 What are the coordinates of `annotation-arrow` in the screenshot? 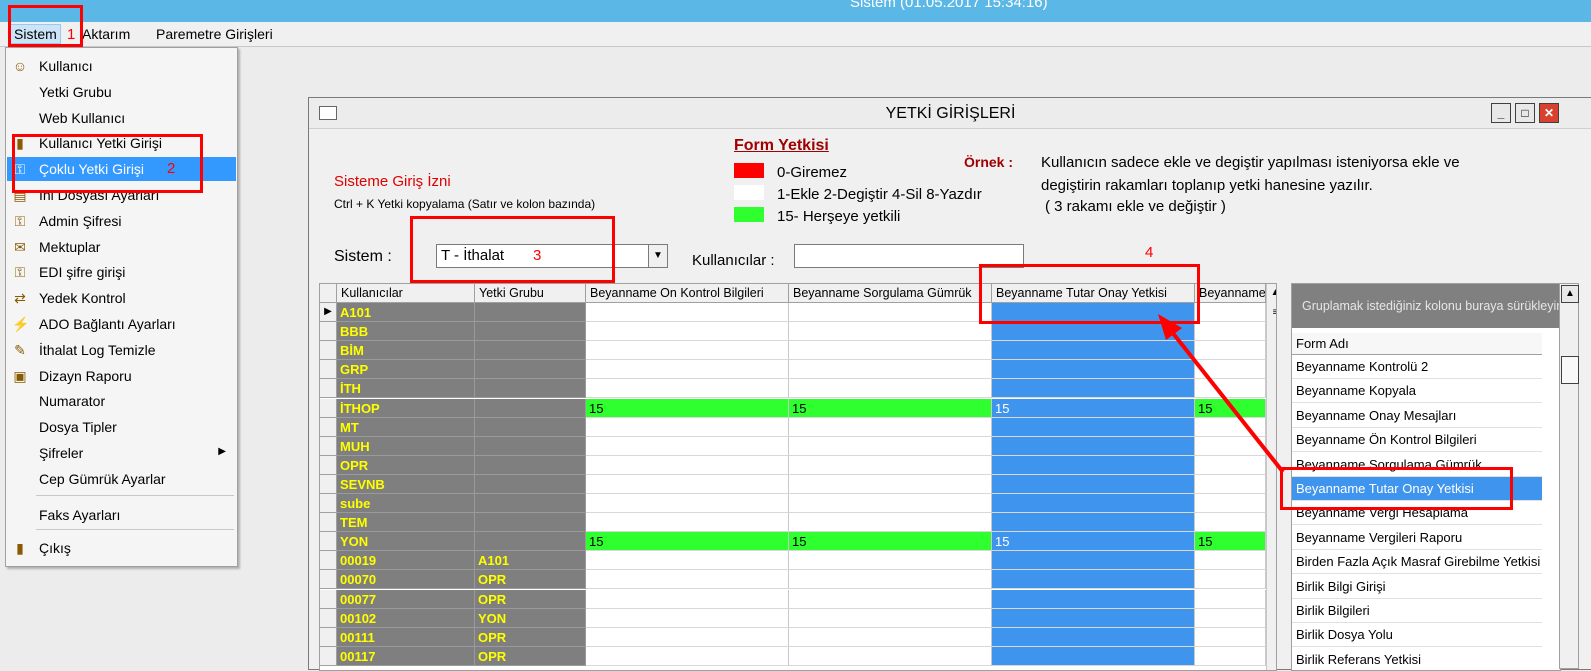 It's located at (1221, 394).